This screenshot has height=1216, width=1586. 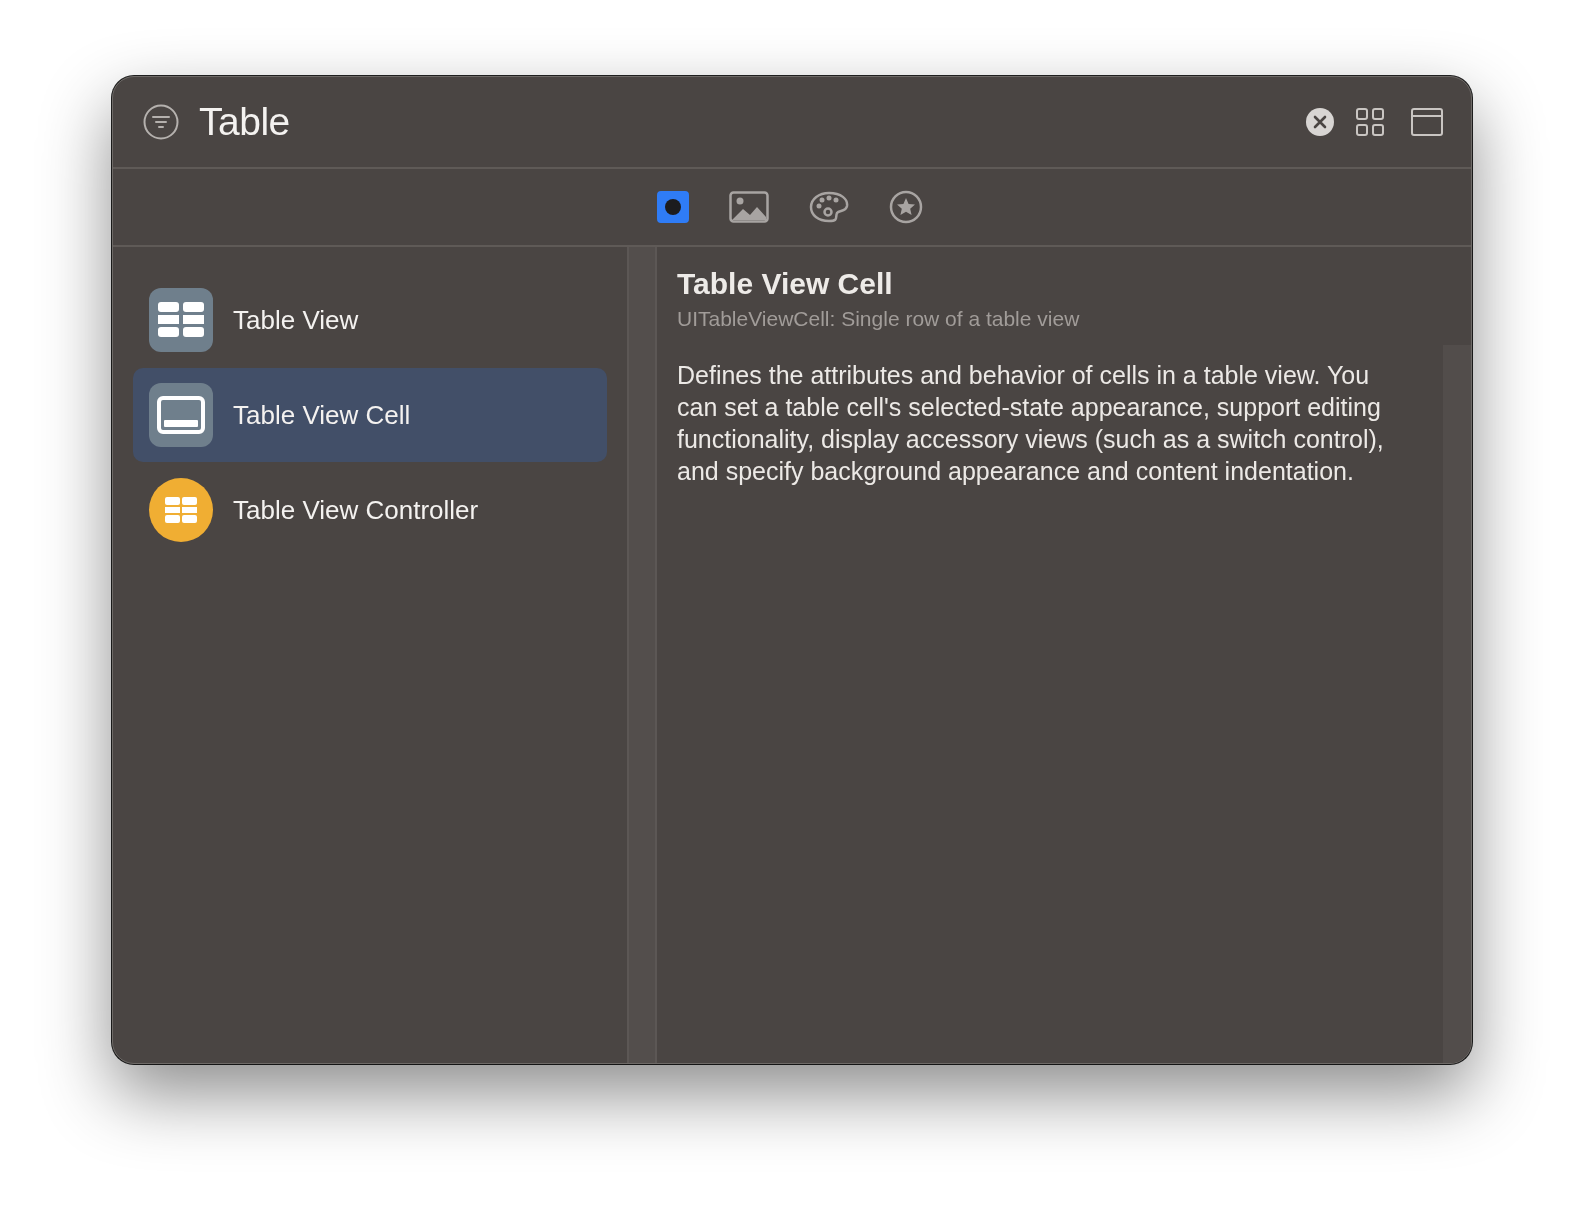 What do you see at coordinates (1370, 122) in the screenshot?
I see `grid-icon` at bounding box center [1370, 122].